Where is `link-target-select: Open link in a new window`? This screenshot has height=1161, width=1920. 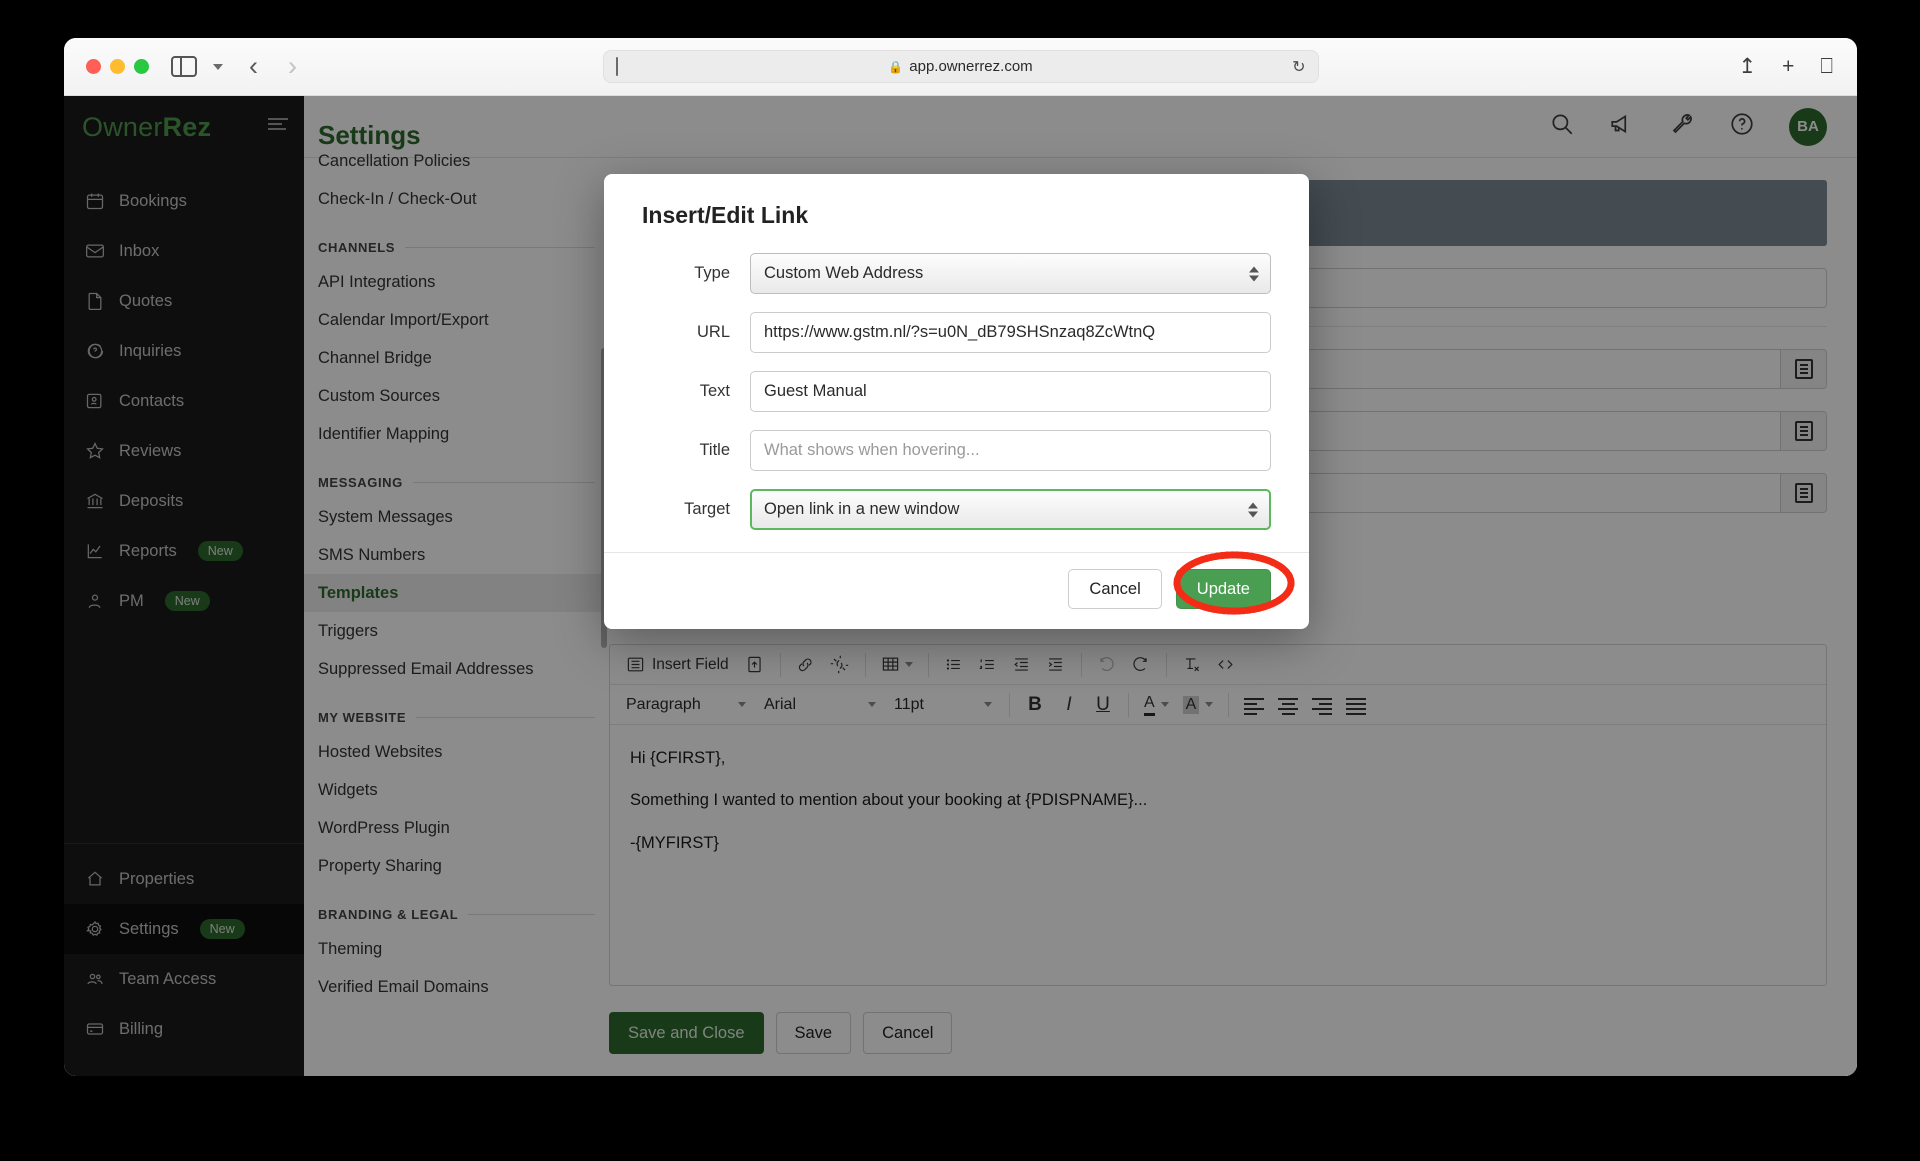 link-target-select: Open link in a new window is located at coordinates (1010, 509).